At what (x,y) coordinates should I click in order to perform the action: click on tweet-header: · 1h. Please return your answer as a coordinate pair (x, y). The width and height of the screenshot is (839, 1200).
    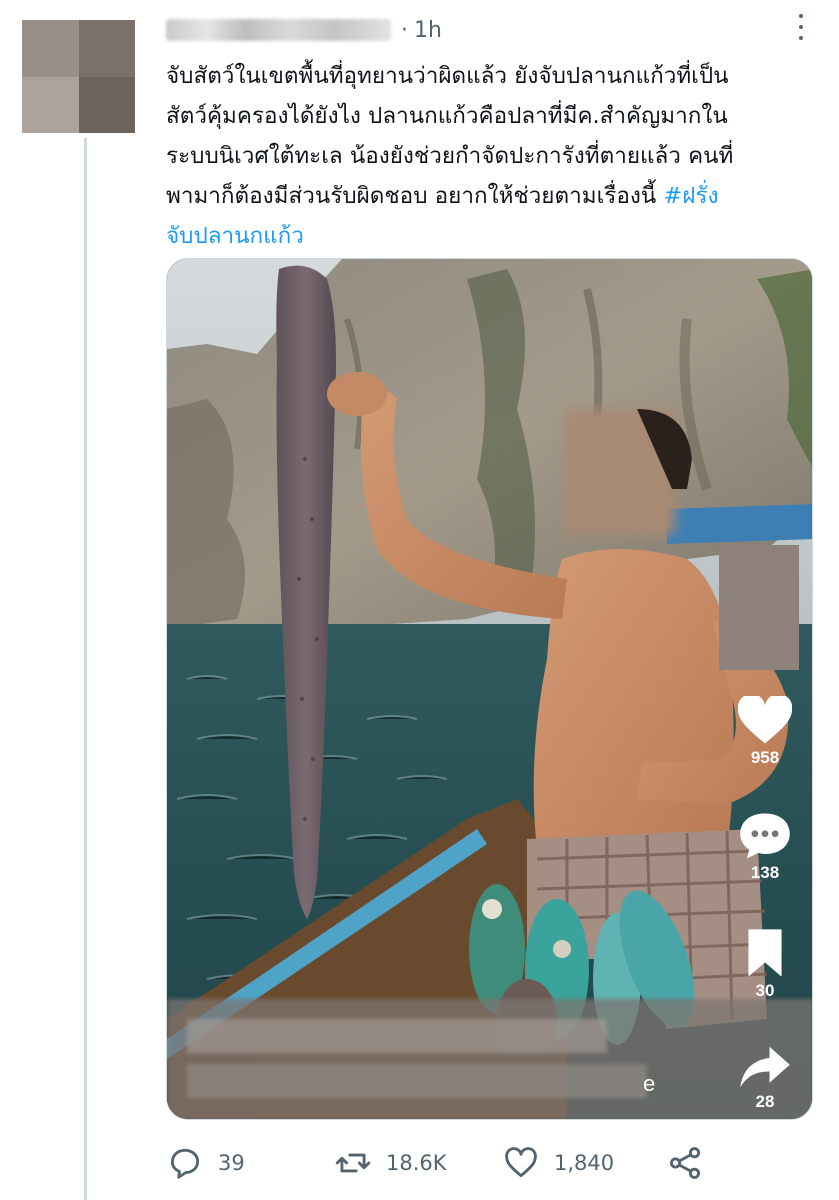
    Looking at the image, I should click on (304, 30).